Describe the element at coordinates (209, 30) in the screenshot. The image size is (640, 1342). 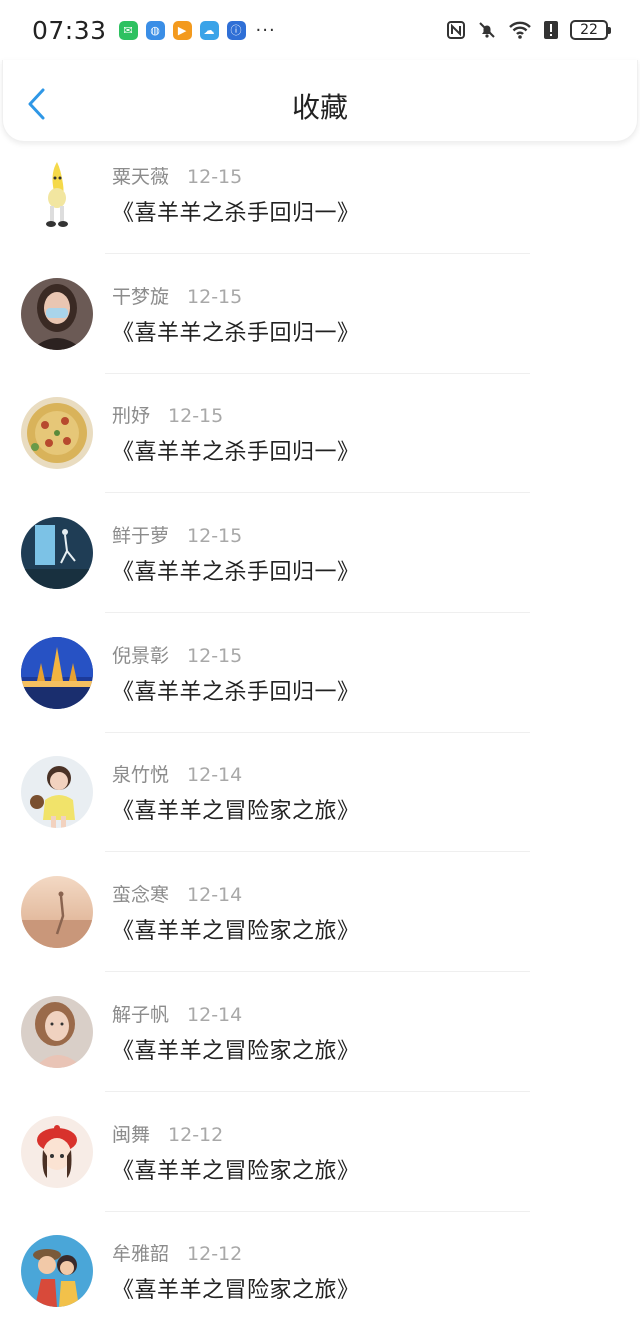
I see `weather-cloud-icon: ☁` at that location.